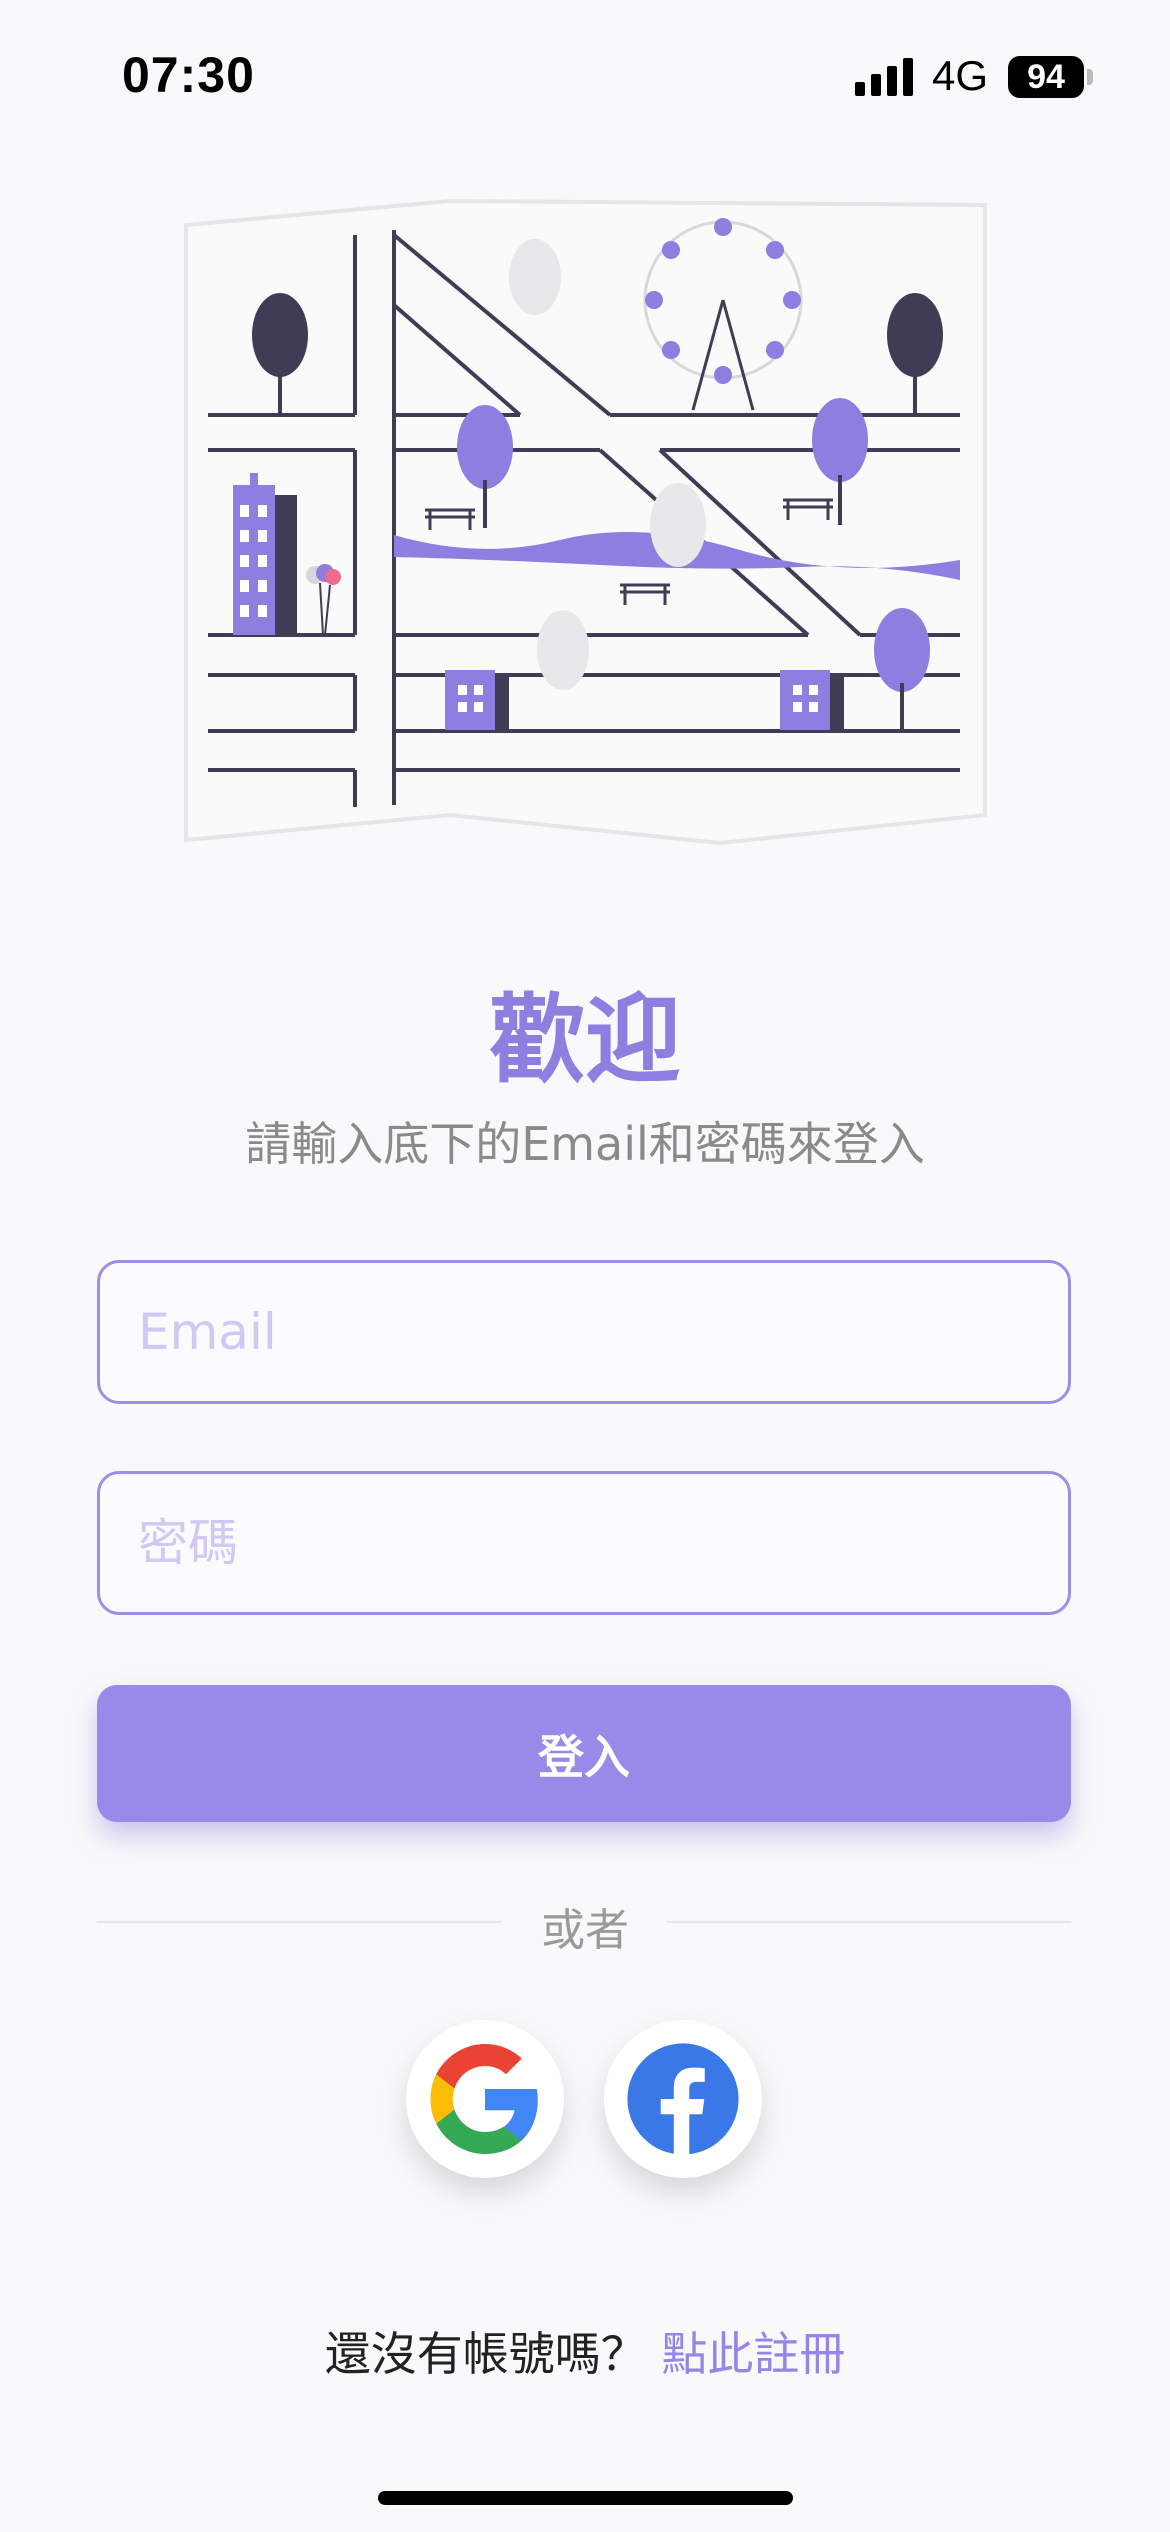 The image size is (1170, 2532). I want to click on password-field, so click(584, 1543).